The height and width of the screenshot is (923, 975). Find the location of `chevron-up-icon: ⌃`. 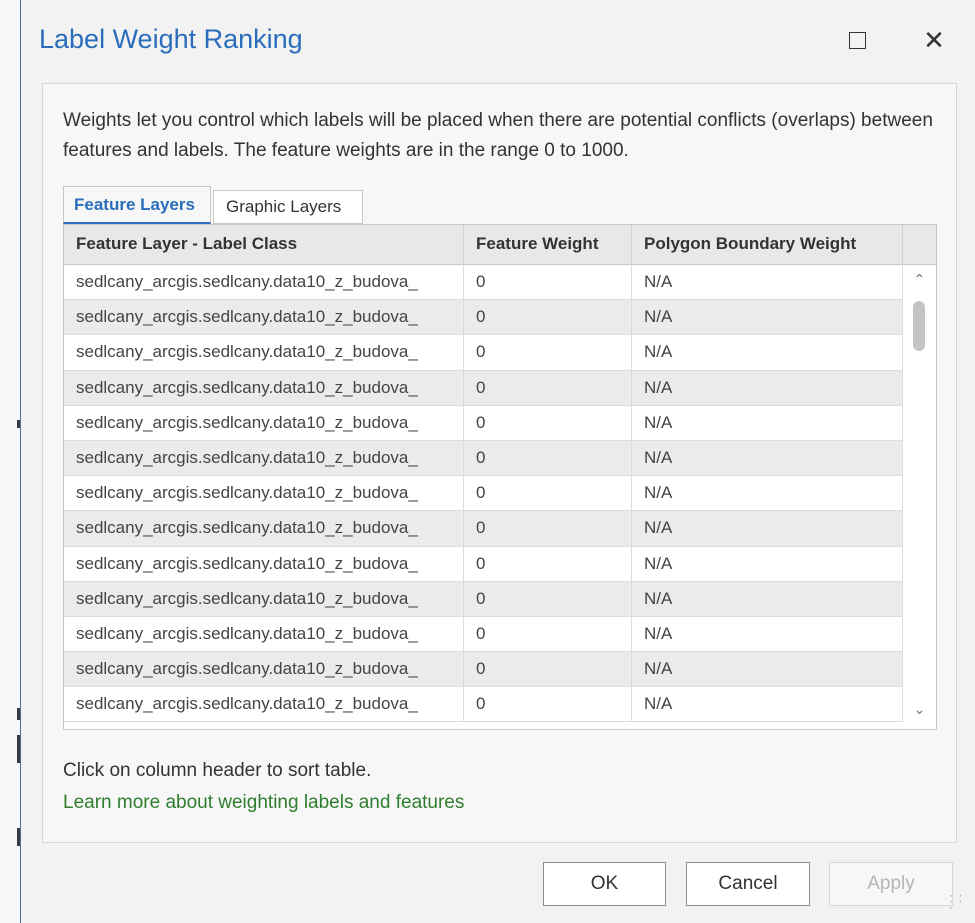

chevron-up-icon: ⌃ is located at coordinates (919, 282).